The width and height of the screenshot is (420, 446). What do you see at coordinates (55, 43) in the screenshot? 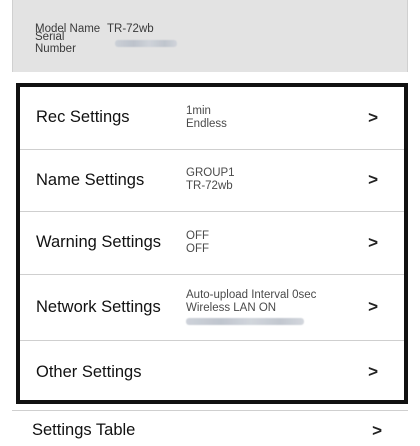
I see `serial-number-label: Serial Number` at bounding box center [55, 43].